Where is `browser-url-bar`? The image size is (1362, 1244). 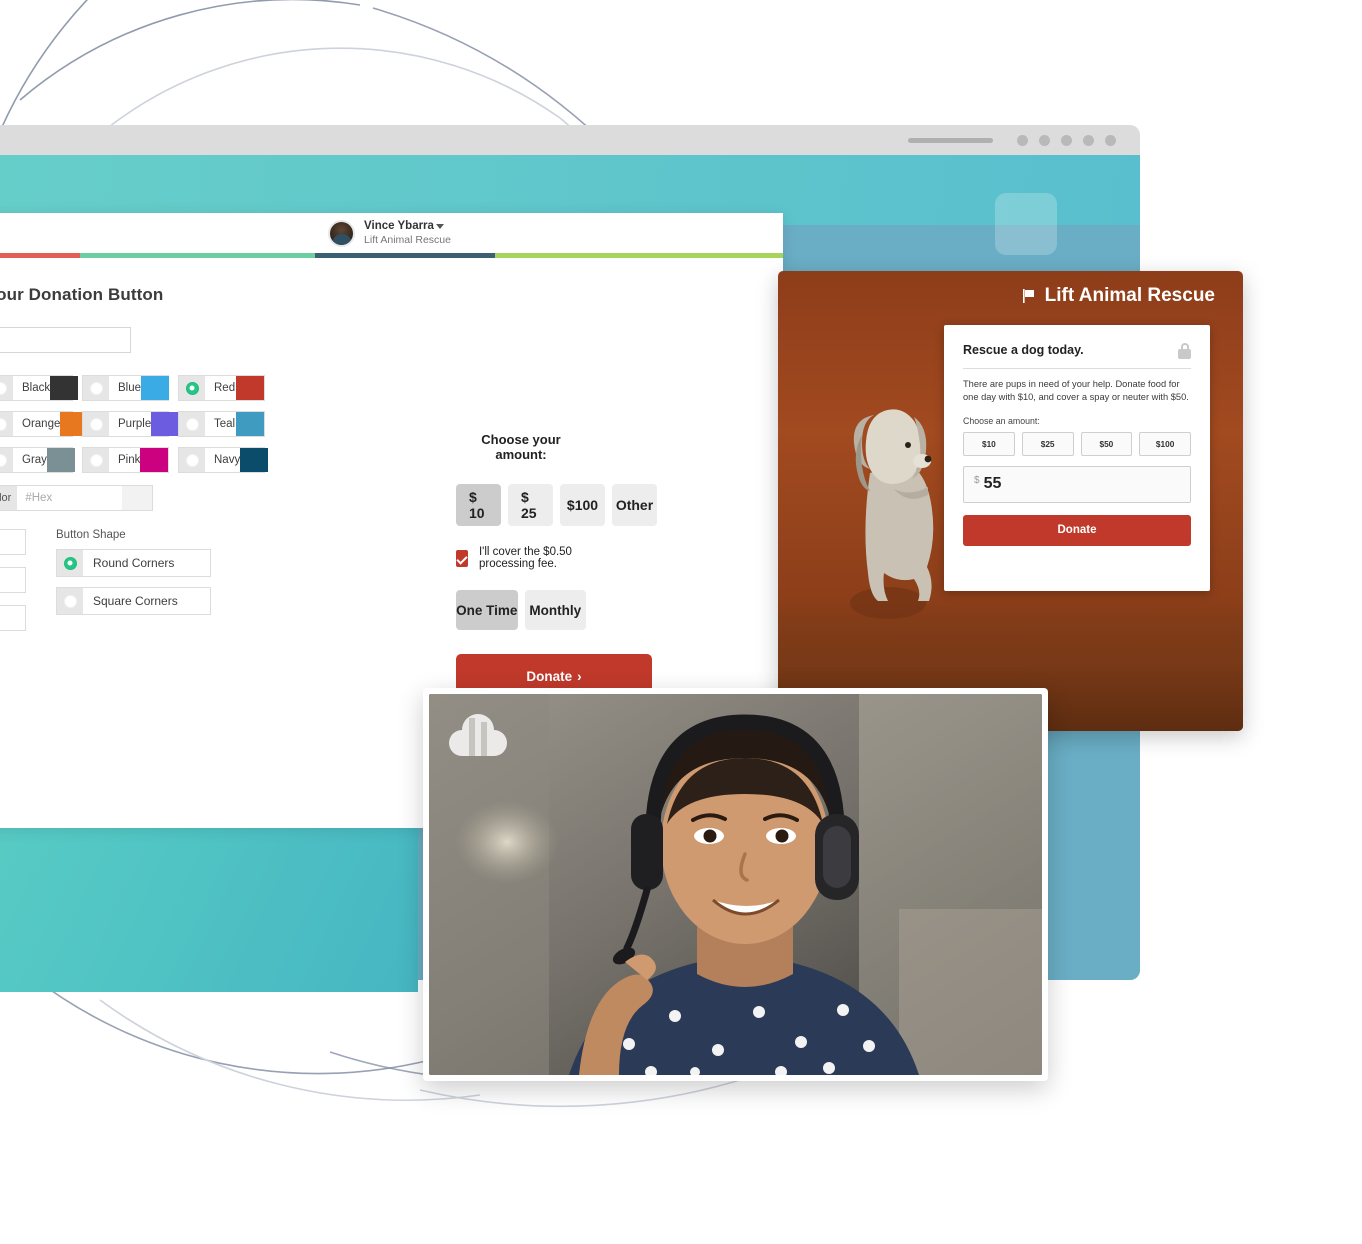
browser-url-bar is located at coordinates (950, 140).